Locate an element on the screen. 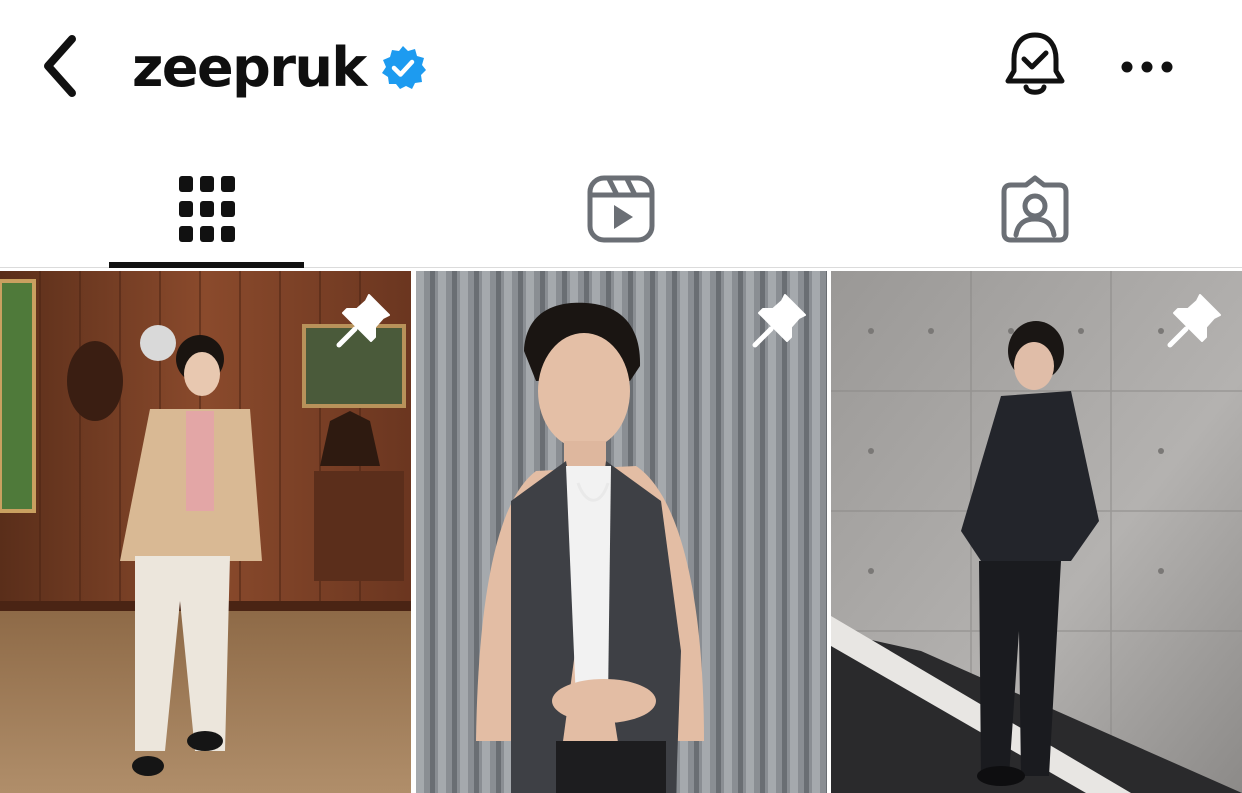 Image resolution: width=1242 pixels, height=793 pixels. chevron-left-icon is located at coordinates (60, 66).